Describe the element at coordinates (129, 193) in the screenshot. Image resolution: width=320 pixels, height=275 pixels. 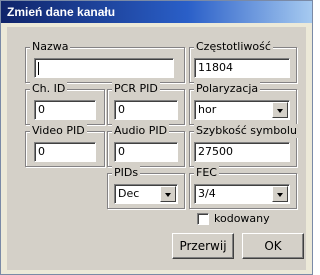
I see `pids-value: Dec` at that location.